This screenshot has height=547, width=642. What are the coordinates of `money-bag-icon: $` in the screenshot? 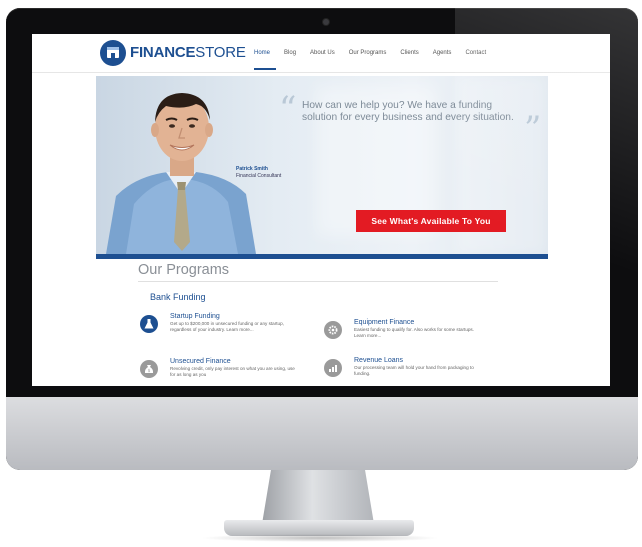 It's located at (149, 369).